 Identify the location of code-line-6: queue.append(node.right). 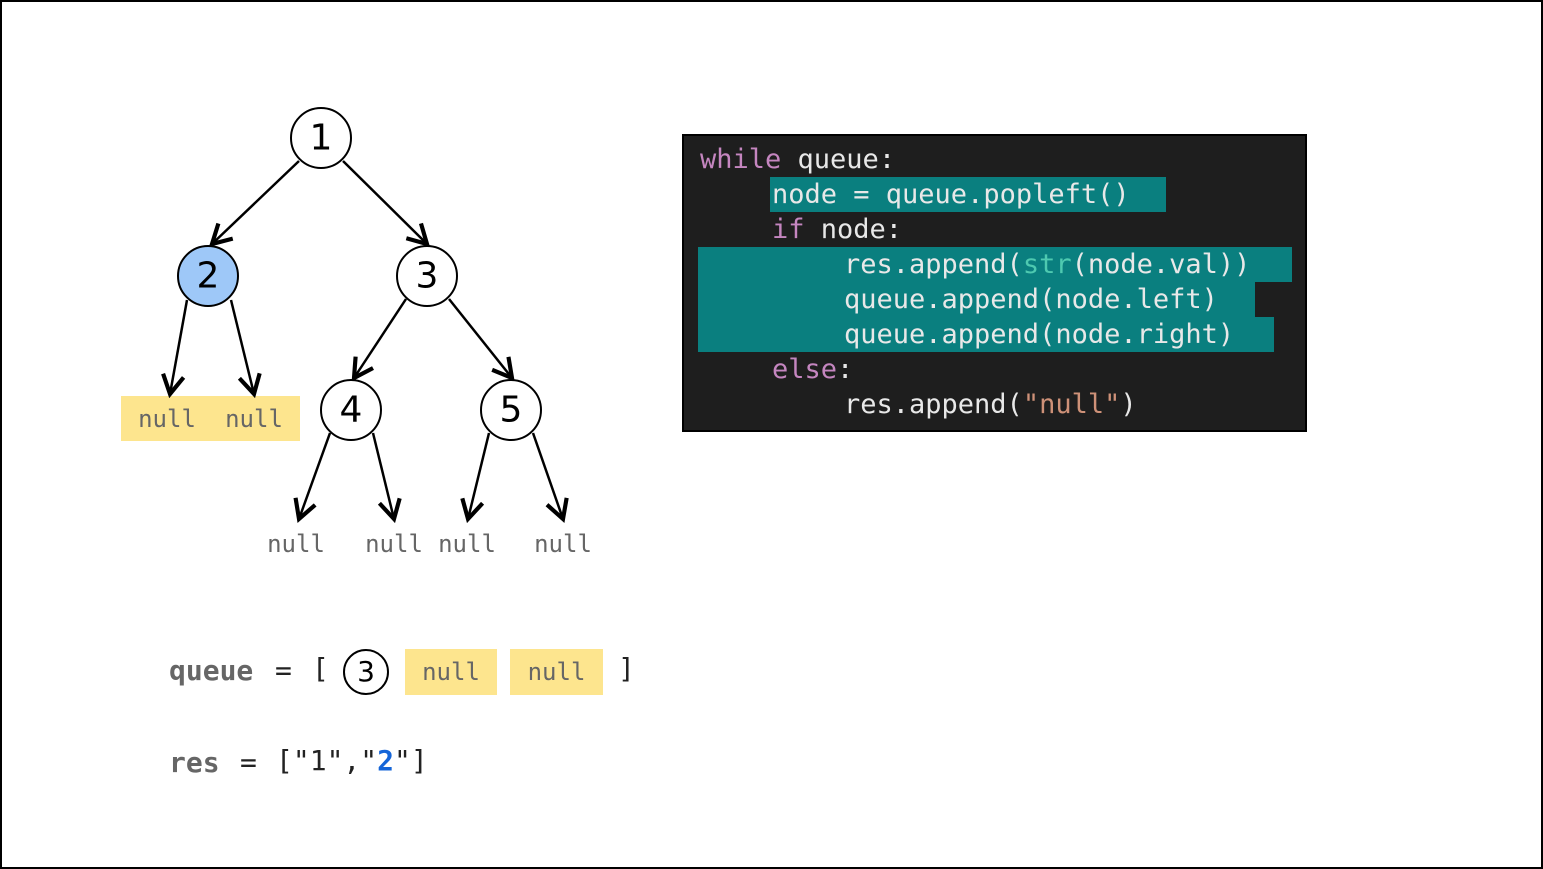
(1039, 334).